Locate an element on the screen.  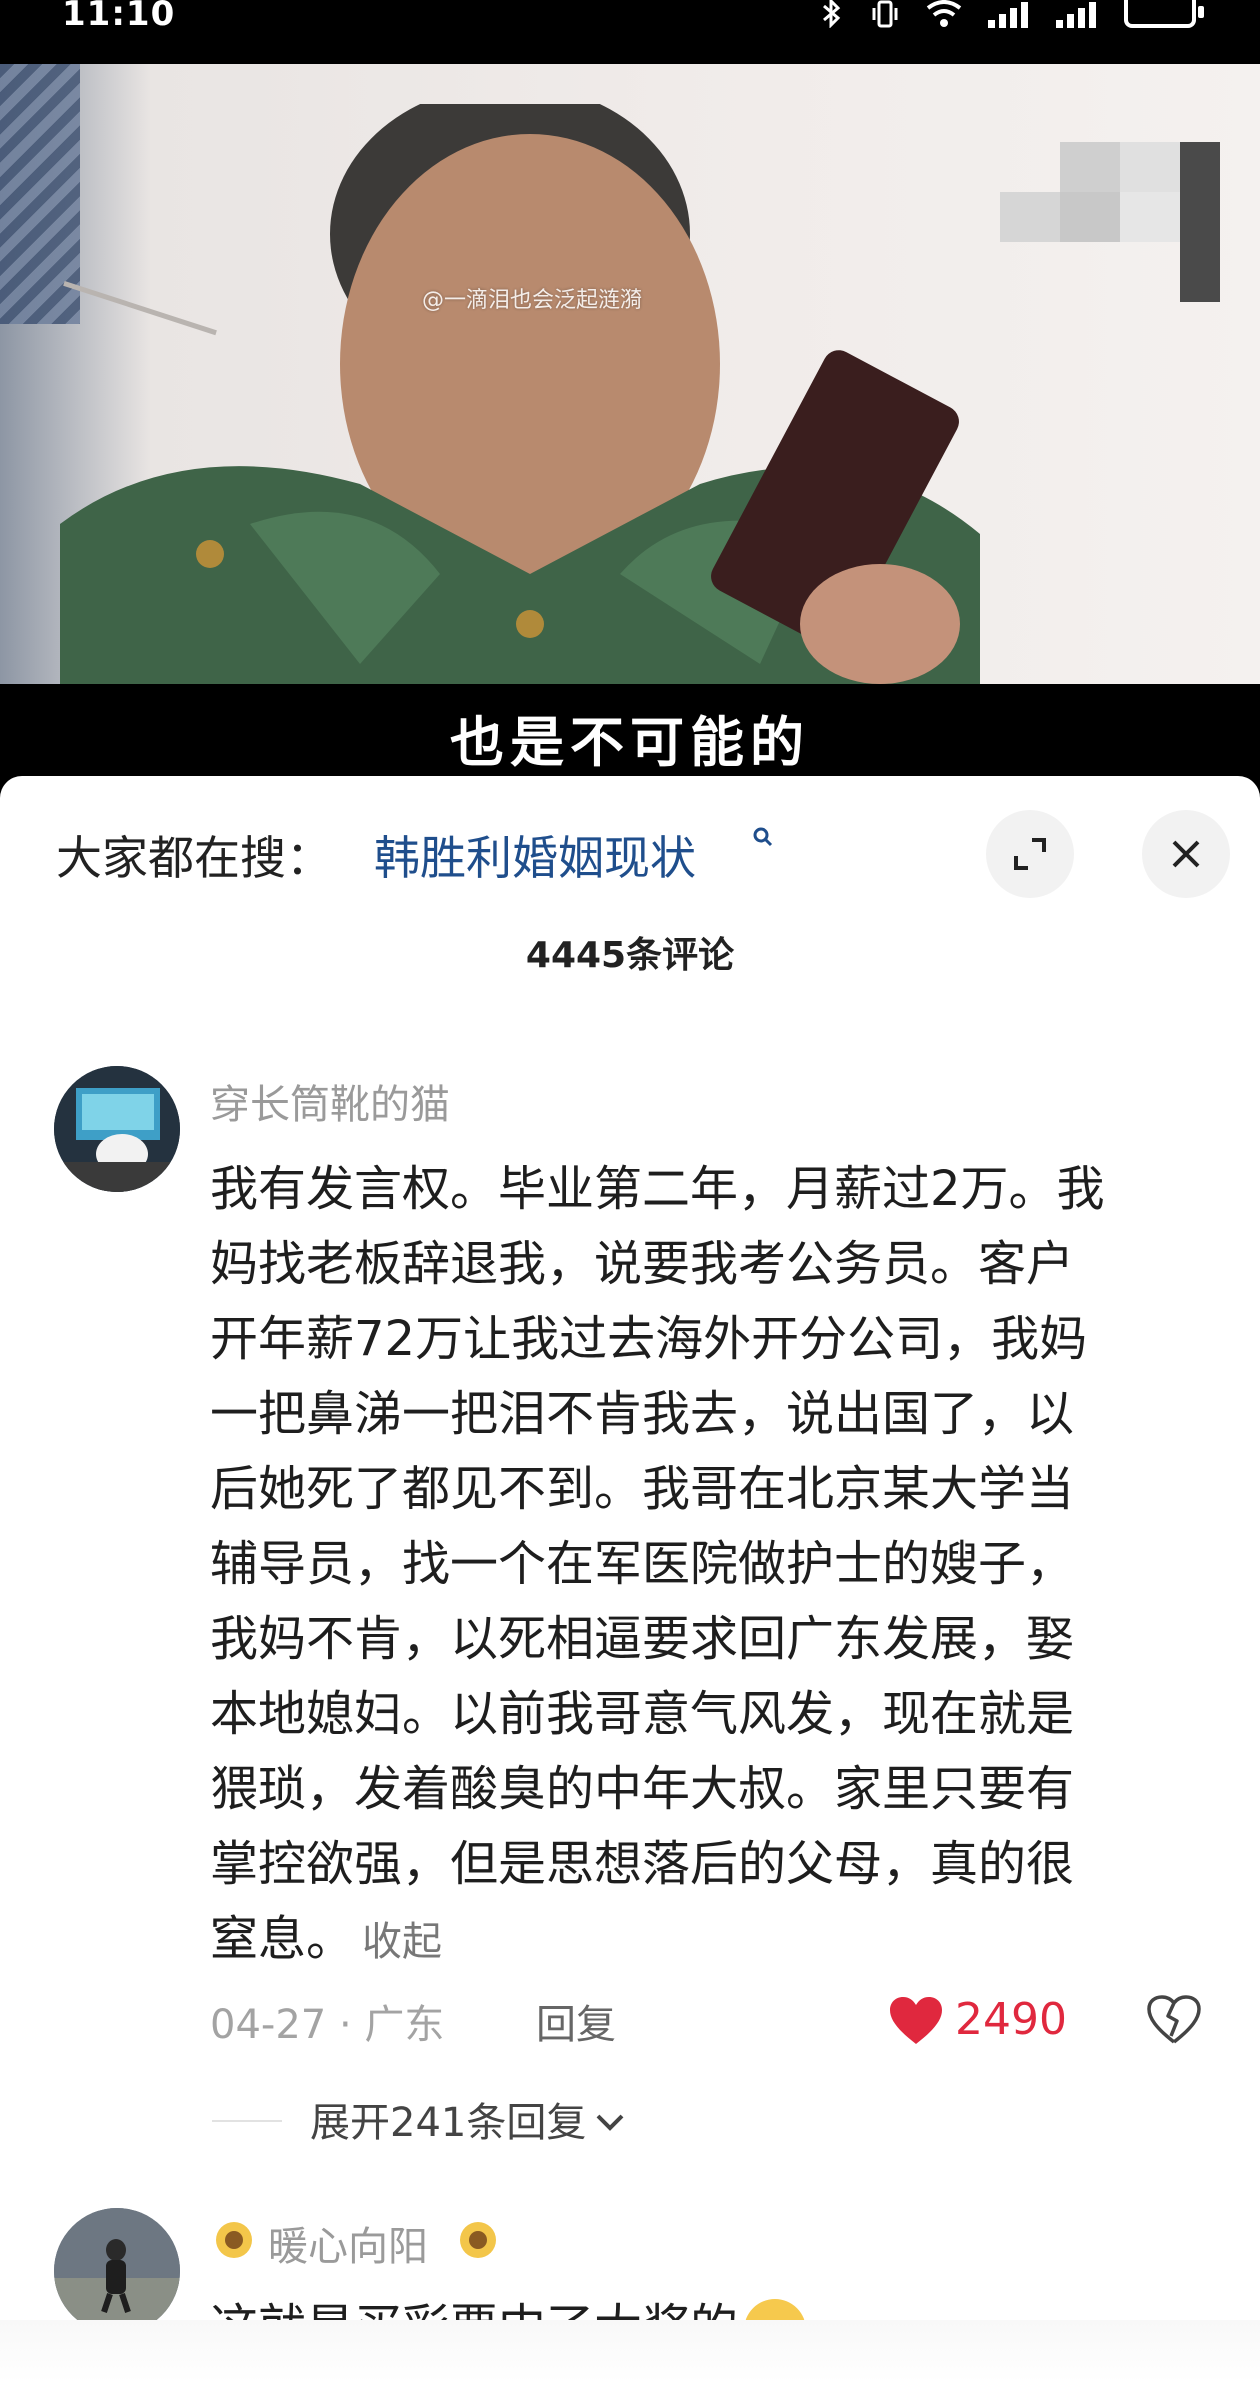
bluetooth-icon is located at coordinates (831, 14).